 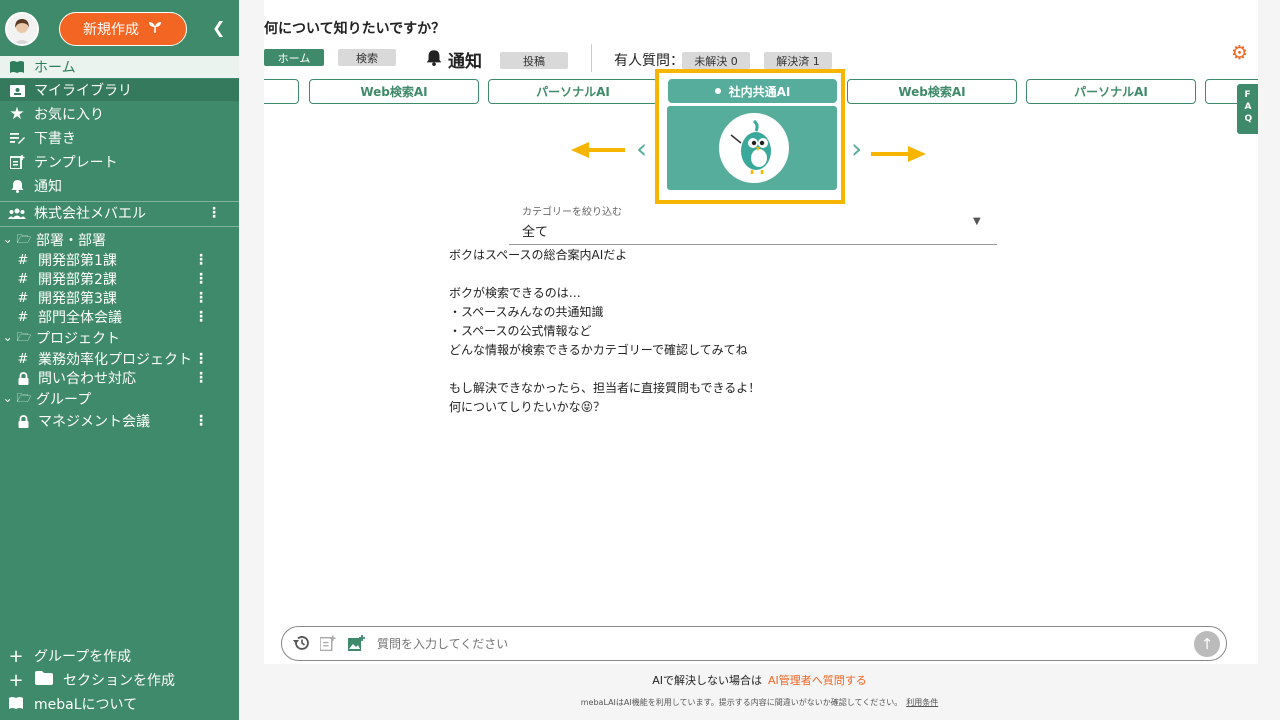 What do you see at coordinates (69, 115) in the screenshot?
I see `sidebar-item-label: お気に入り` at bounding box center [69, 115].